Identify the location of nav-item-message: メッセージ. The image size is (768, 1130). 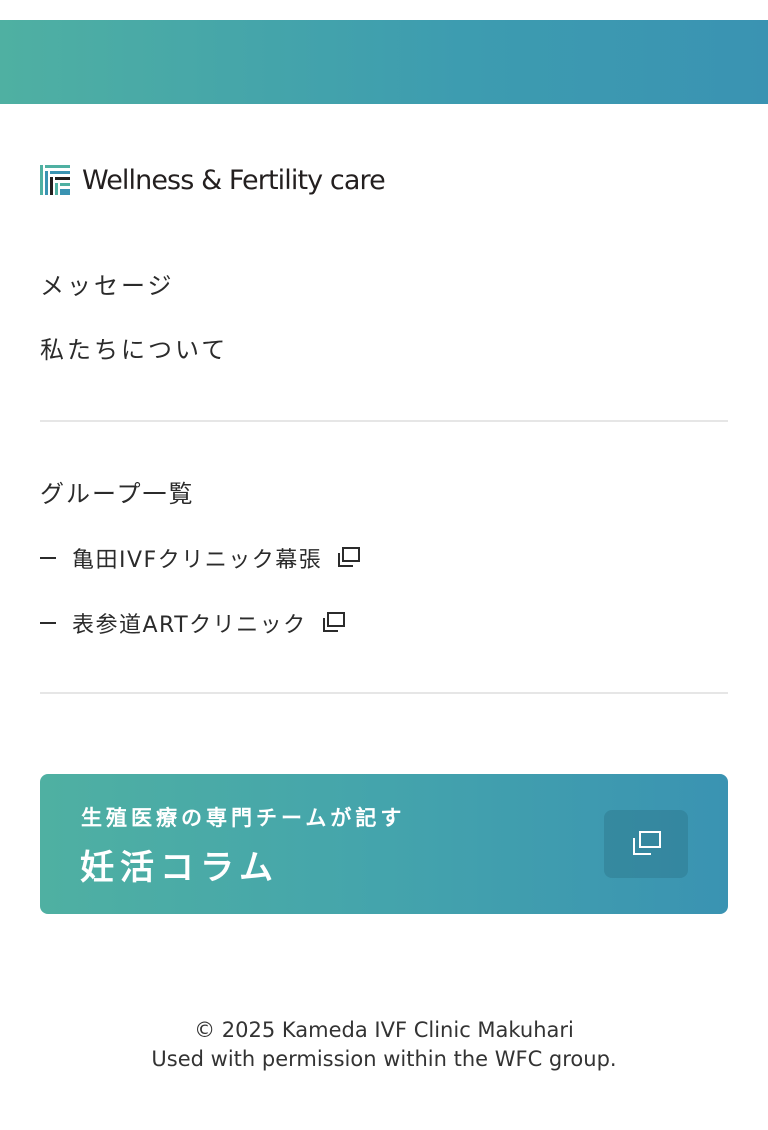
(107, 283).